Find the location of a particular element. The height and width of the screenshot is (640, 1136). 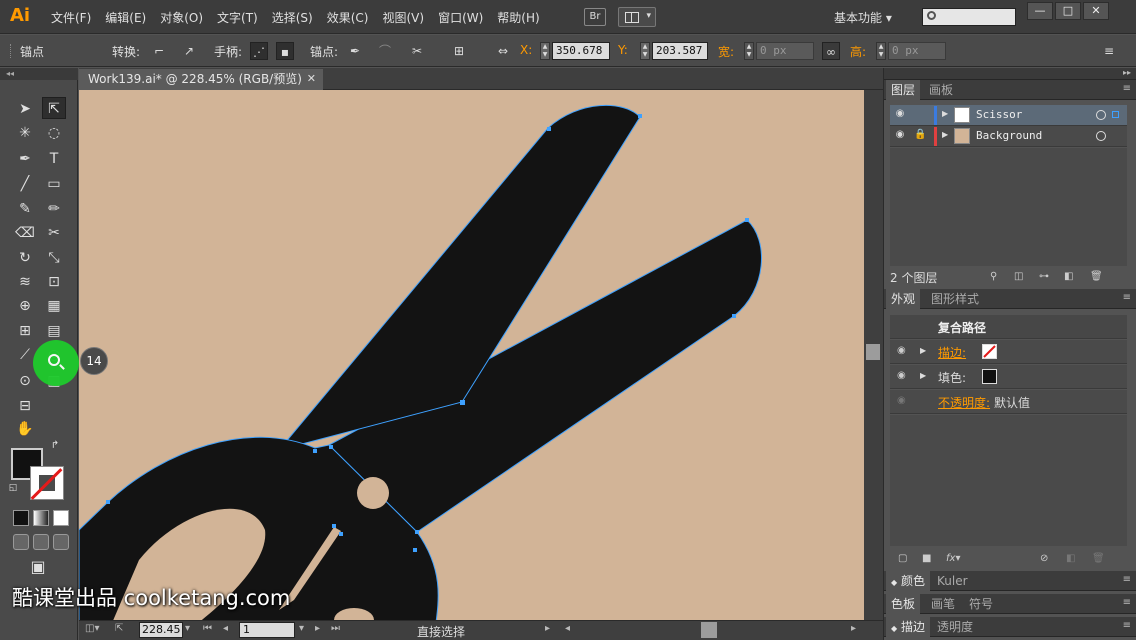

export-icon: ⇱ is located at coordinates (119, 628).